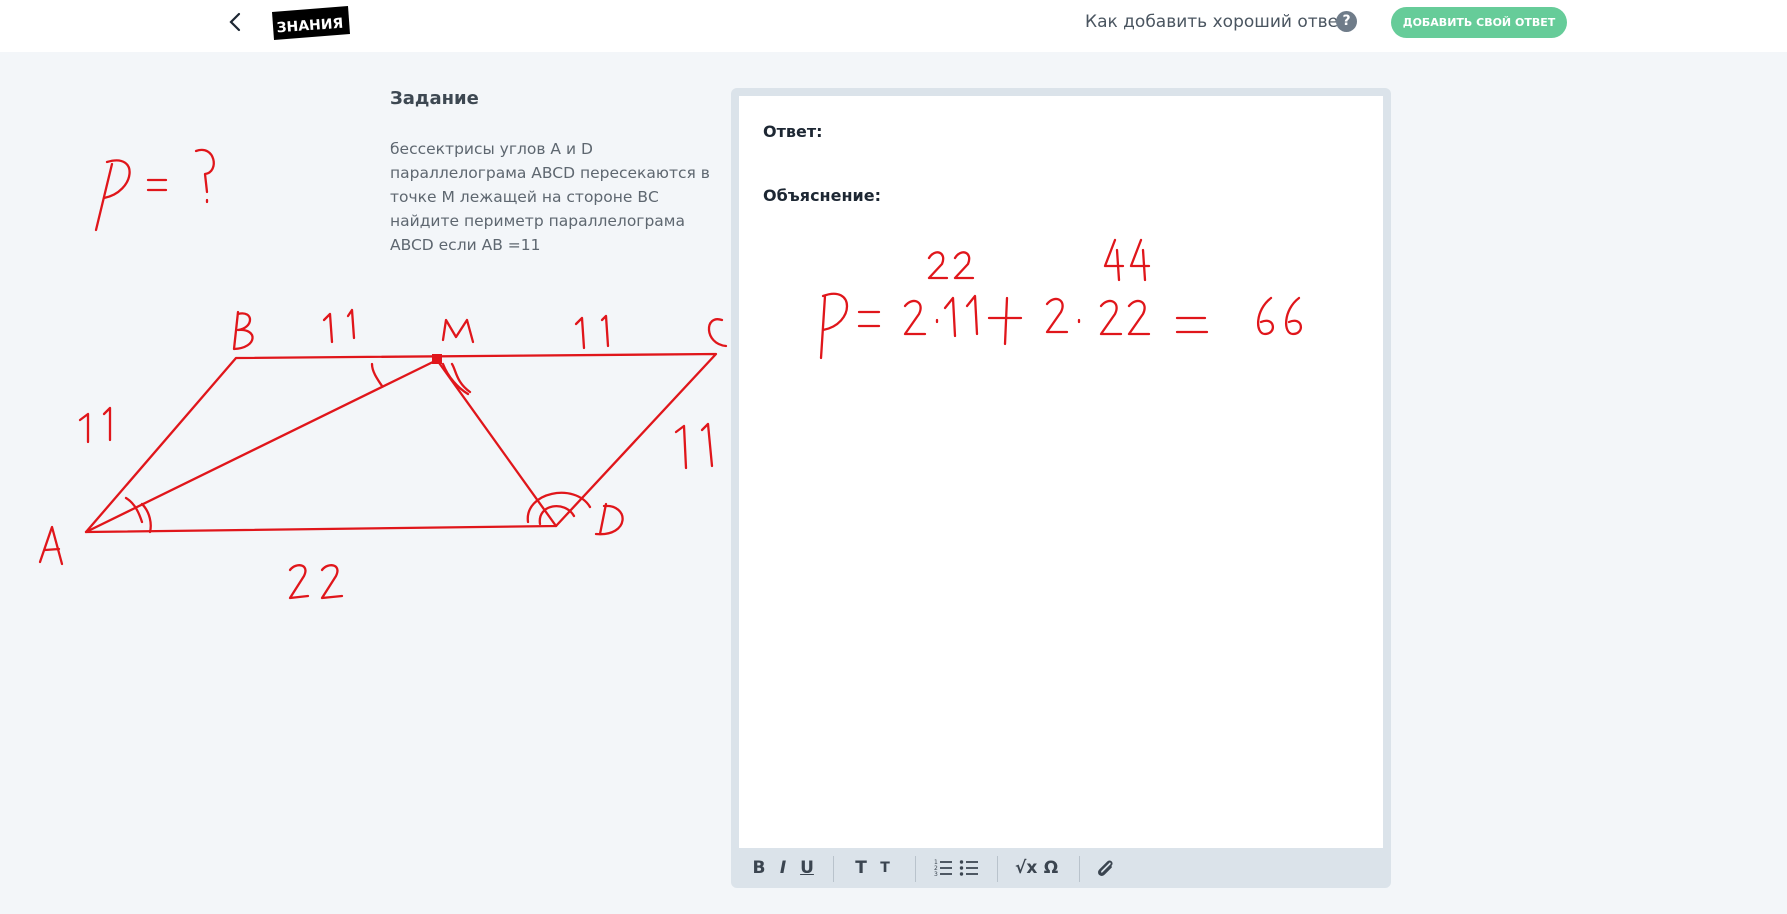 This screenshot has width=1787, height=914. What do you see at coordinates (1026, 868) in the screenshot?
I see `math-button: √x` at bounding box center [1026, 868].